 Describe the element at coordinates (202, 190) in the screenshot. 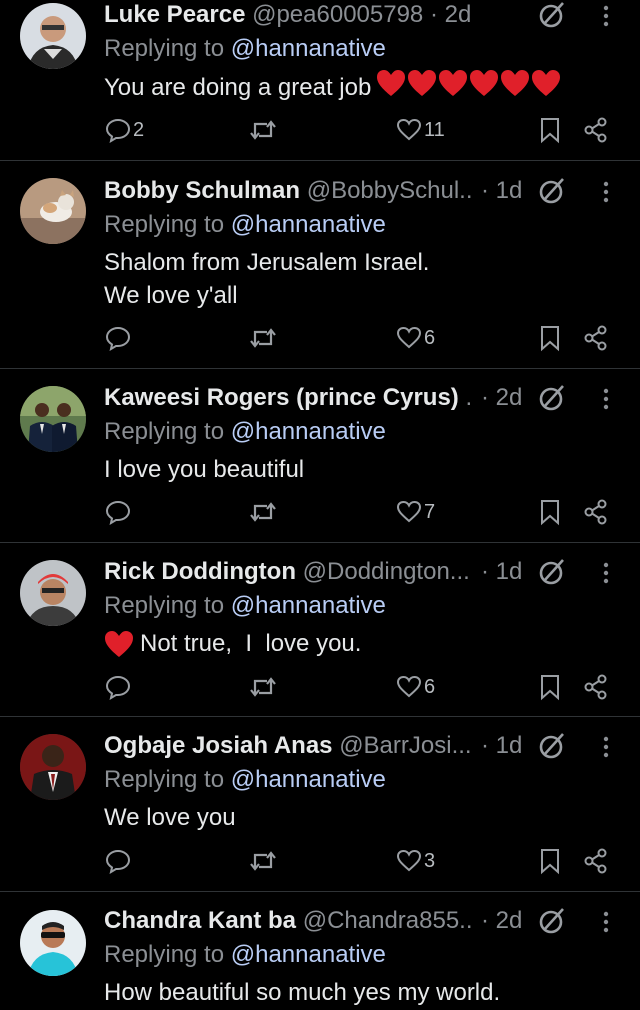

I see `display-name: Bobby Schulman` at that location.